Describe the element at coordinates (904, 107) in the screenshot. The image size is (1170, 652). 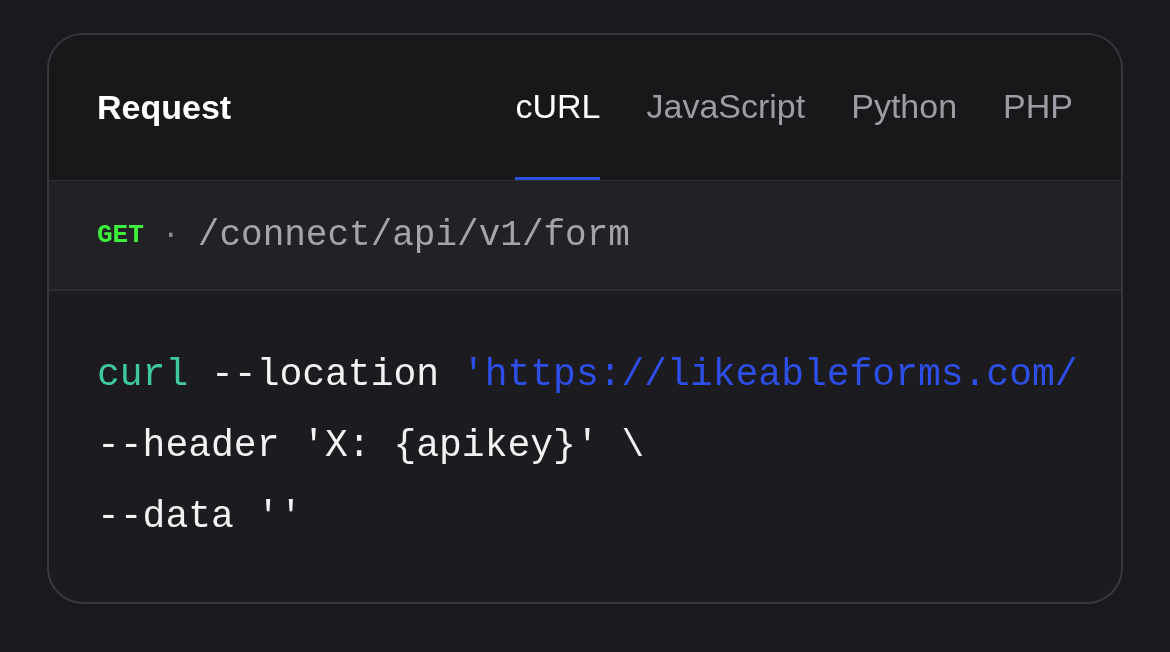
I see `language-tab: Python` at that location.